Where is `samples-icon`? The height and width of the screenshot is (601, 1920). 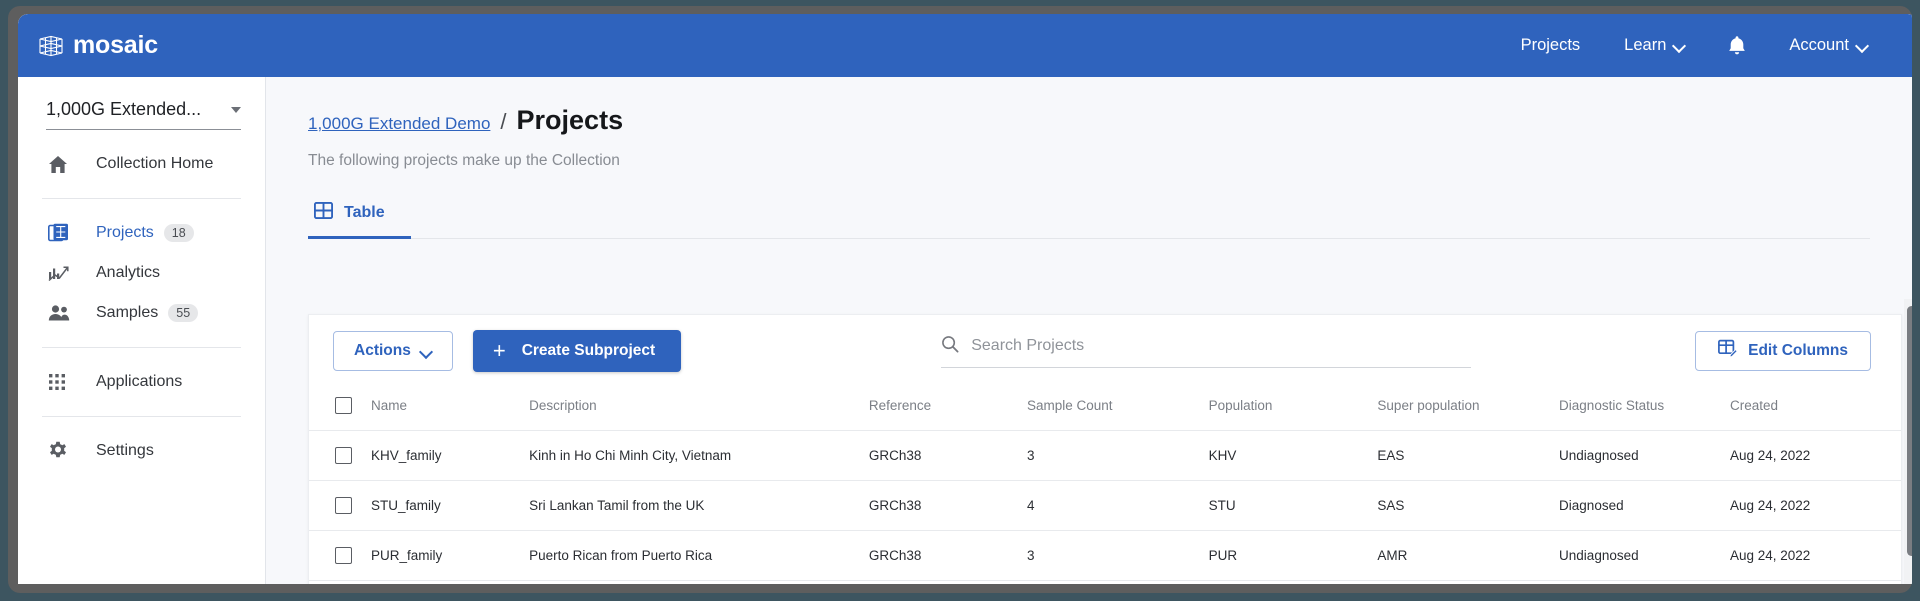 samples-icon is located at coordinates (61, 313).